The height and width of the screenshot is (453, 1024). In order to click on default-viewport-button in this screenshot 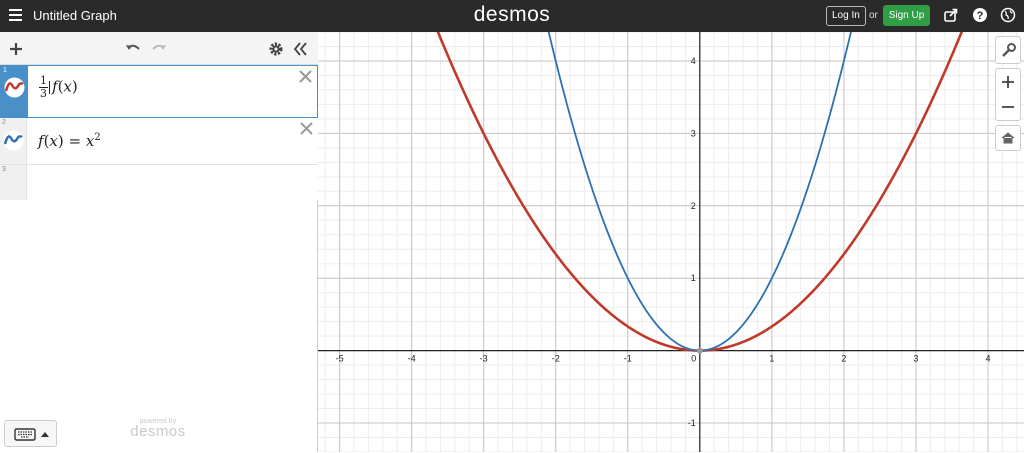, I will do `click(1008, 138)`.